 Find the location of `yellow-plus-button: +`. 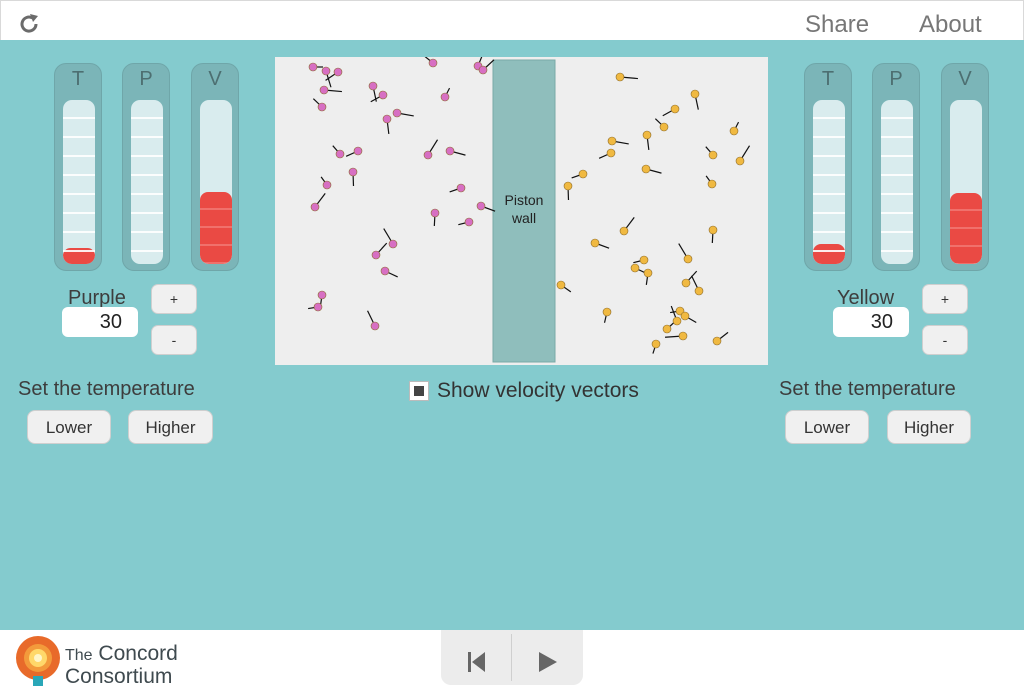

yellow-plus-button: + is located at coordinates (945, 299).